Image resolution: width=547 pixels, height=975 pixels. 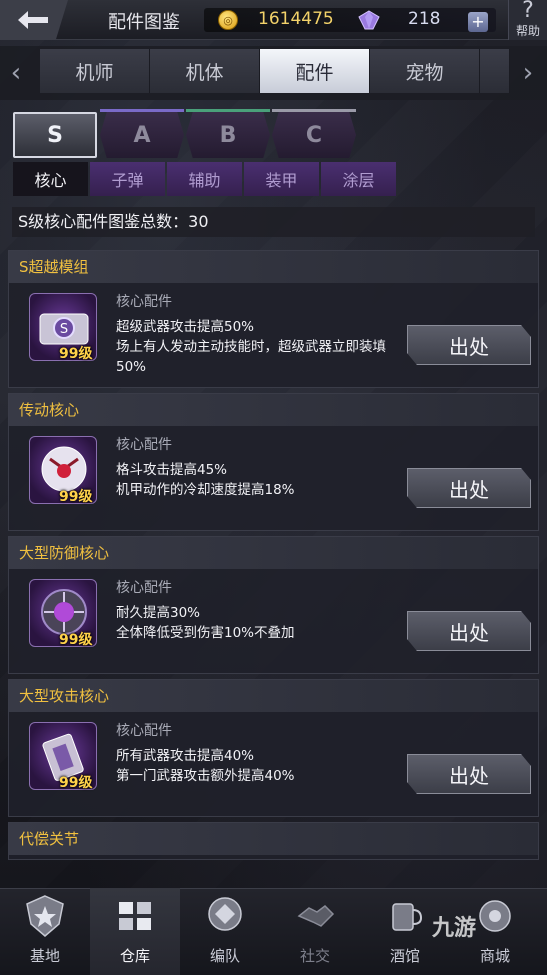 What do you see at coordinates (44, 956) in the screenshot?
I see `nav-label: 基地` at bounding box center [44, 956].